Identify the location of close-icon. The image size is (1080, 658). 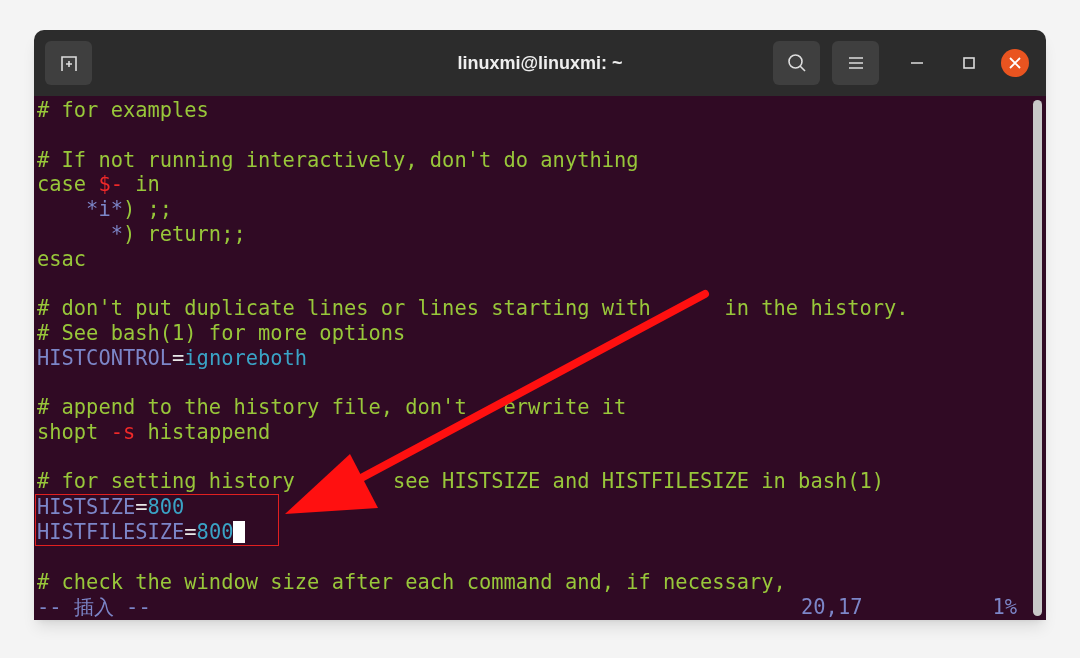
(1015, 63).